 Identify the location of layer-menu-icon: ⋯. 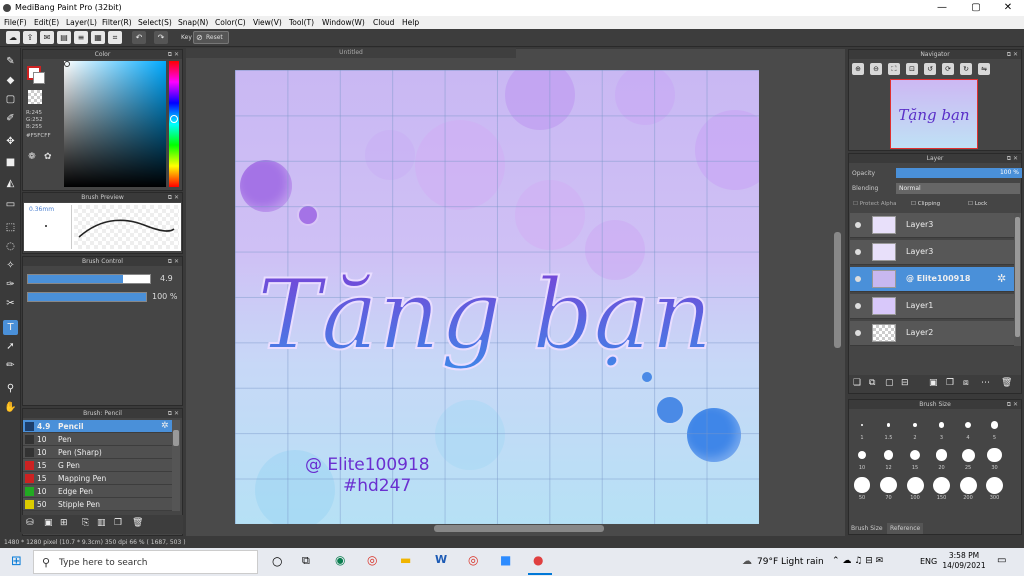
(985, 383).